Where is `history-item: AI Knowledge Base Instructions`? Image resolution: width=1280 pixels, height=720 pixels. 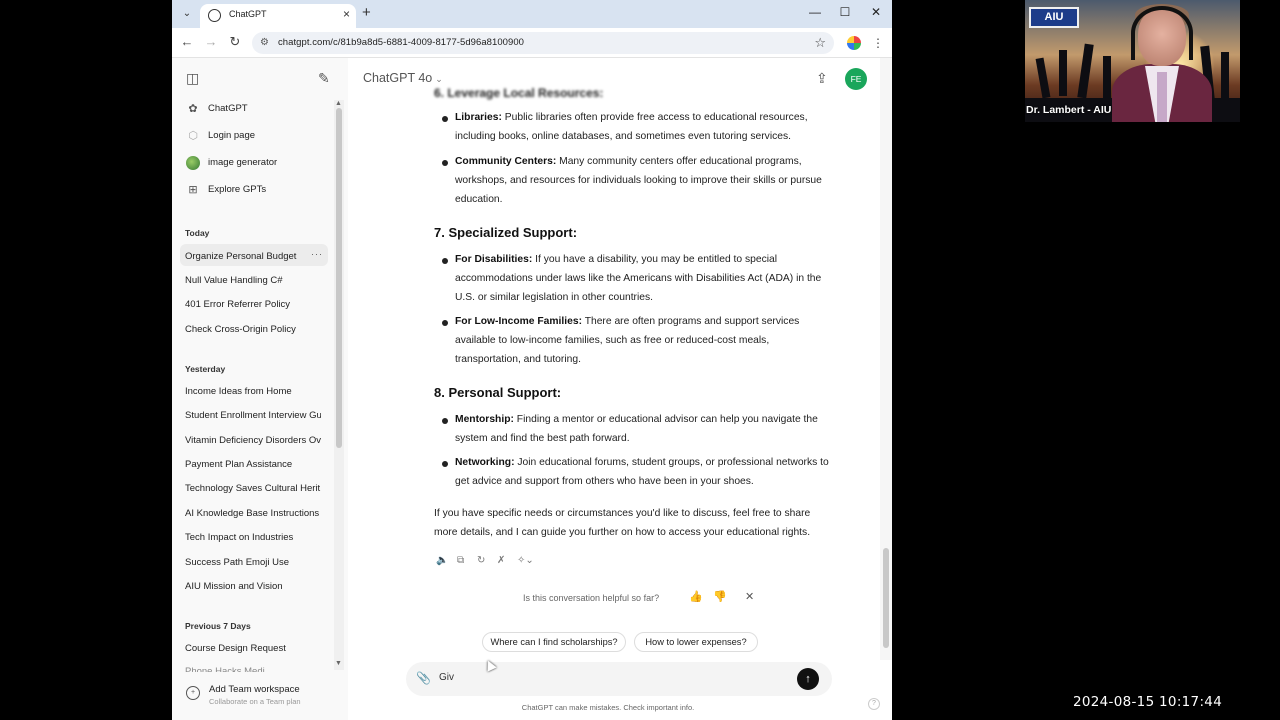 history-item: AI Knowledge Base Instructions is located at coordinates (253, 513).